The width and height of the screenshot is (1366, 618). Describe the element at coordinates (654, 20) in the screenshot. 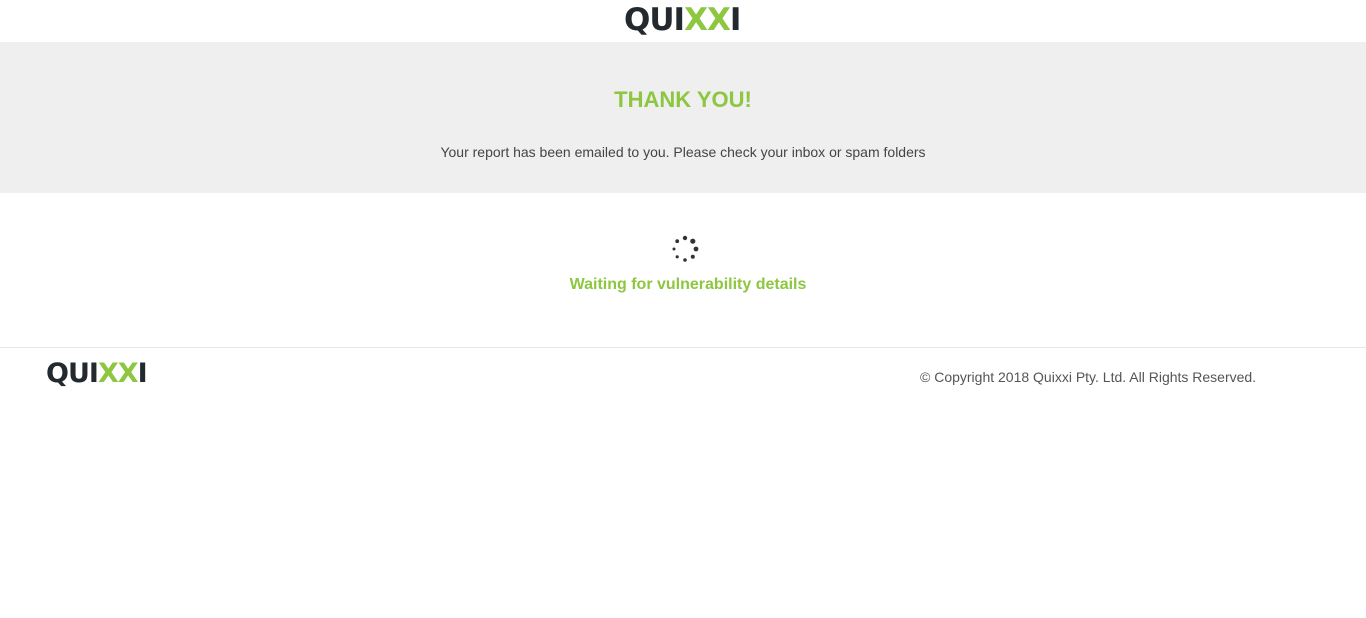

I see `logo-text-start: QUI` at that location.